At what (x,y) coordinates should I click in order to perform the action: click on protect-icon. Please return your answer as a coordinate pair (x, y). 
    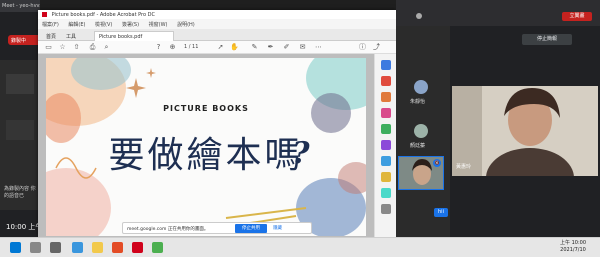
    Looking at the image, I should click on (386, 177).